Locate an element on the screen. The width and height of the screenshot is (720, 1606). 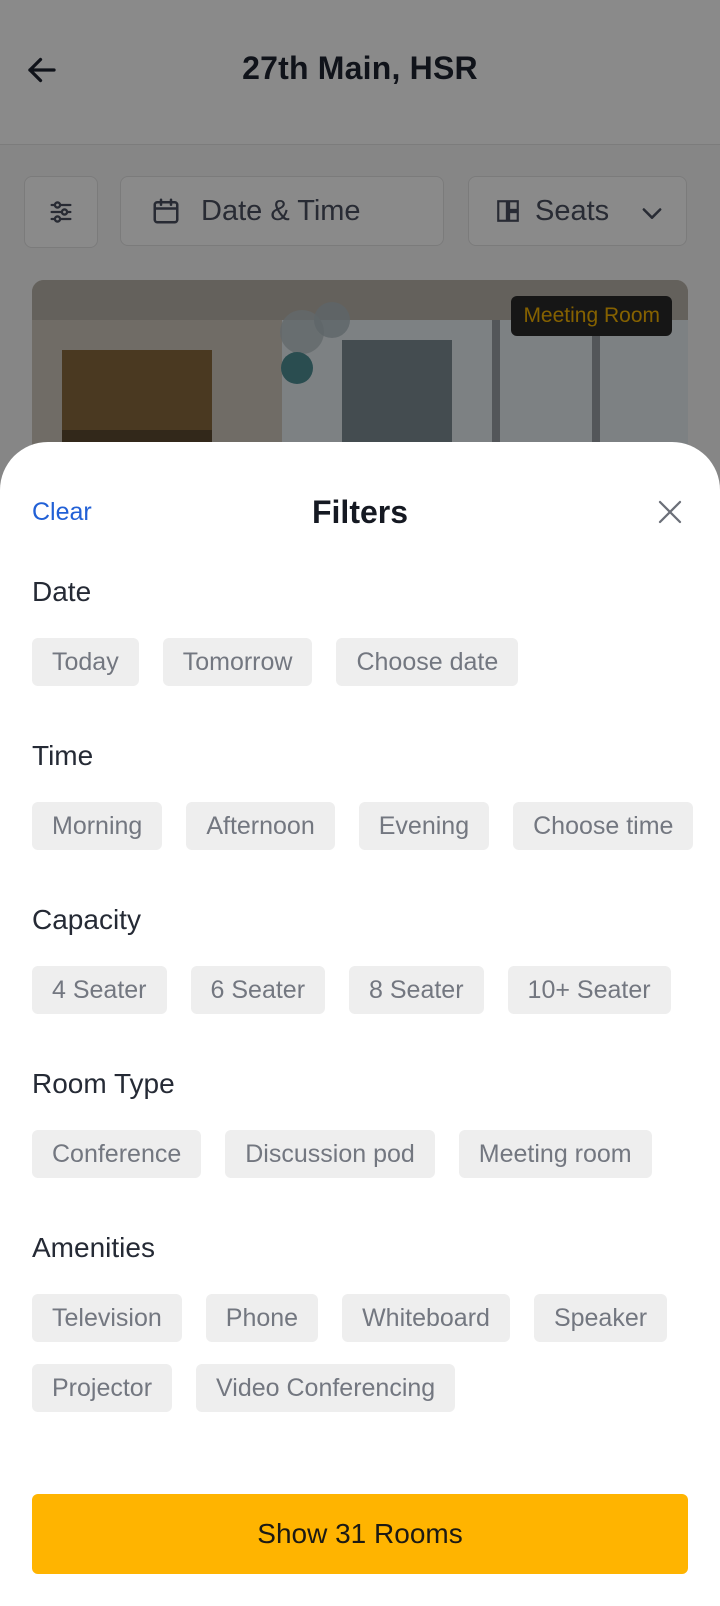
section-label-date: Date is located at coordinates (62, 591).